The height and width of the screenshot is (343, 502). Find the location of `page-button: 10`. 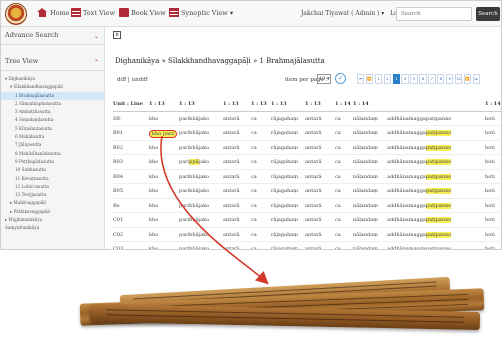

page-button: 10 is located at coordinates (458, 79).